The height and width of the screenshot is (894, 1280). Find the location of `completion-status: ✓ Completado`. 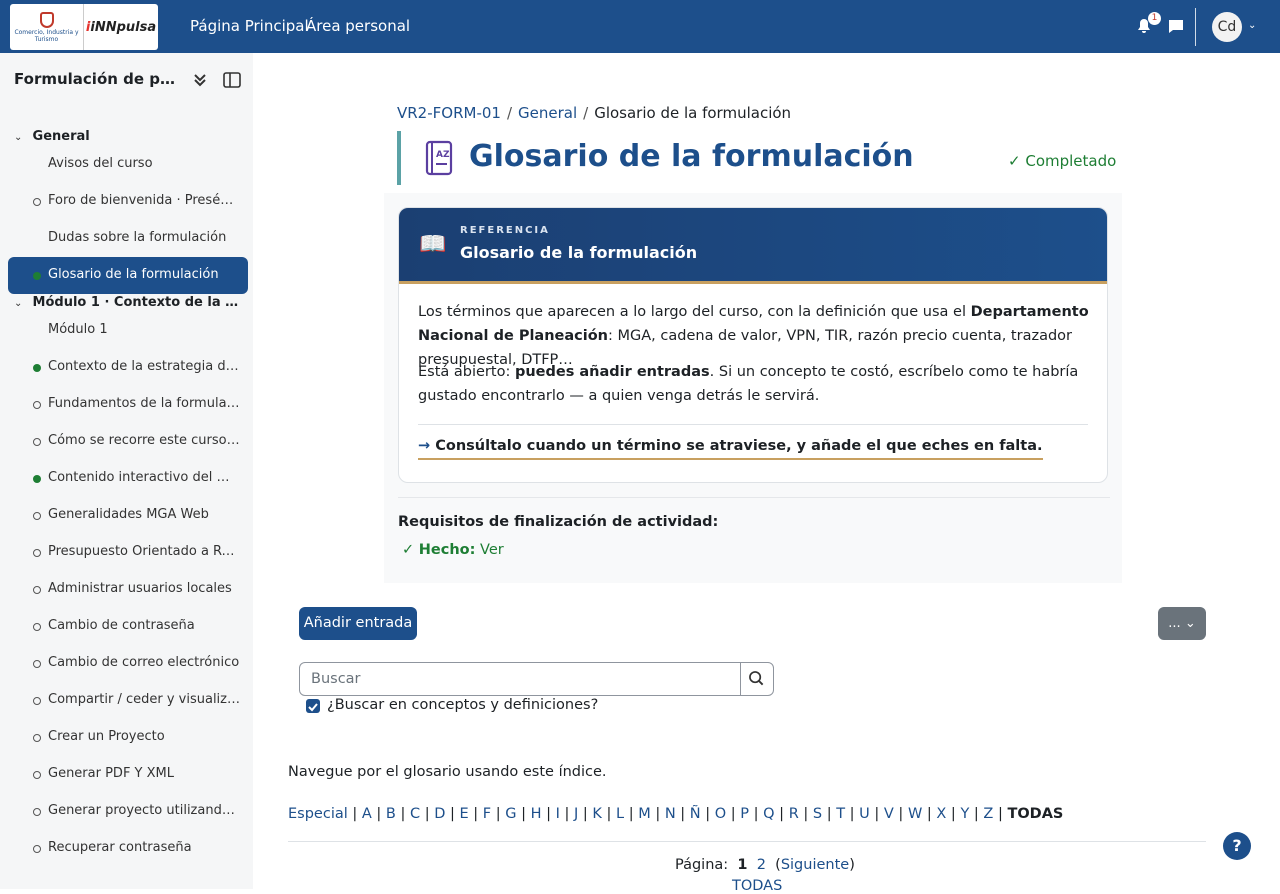

completion-status: ✓ Completado is located at coordinates (1062, 161).